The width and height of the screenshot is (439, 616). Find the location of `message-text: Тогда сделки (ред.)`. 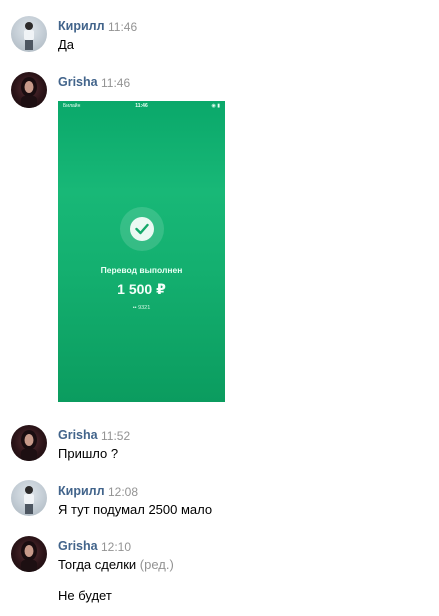

message-text: Тогда сделки (ред.) is located at coordinates (116, 564).